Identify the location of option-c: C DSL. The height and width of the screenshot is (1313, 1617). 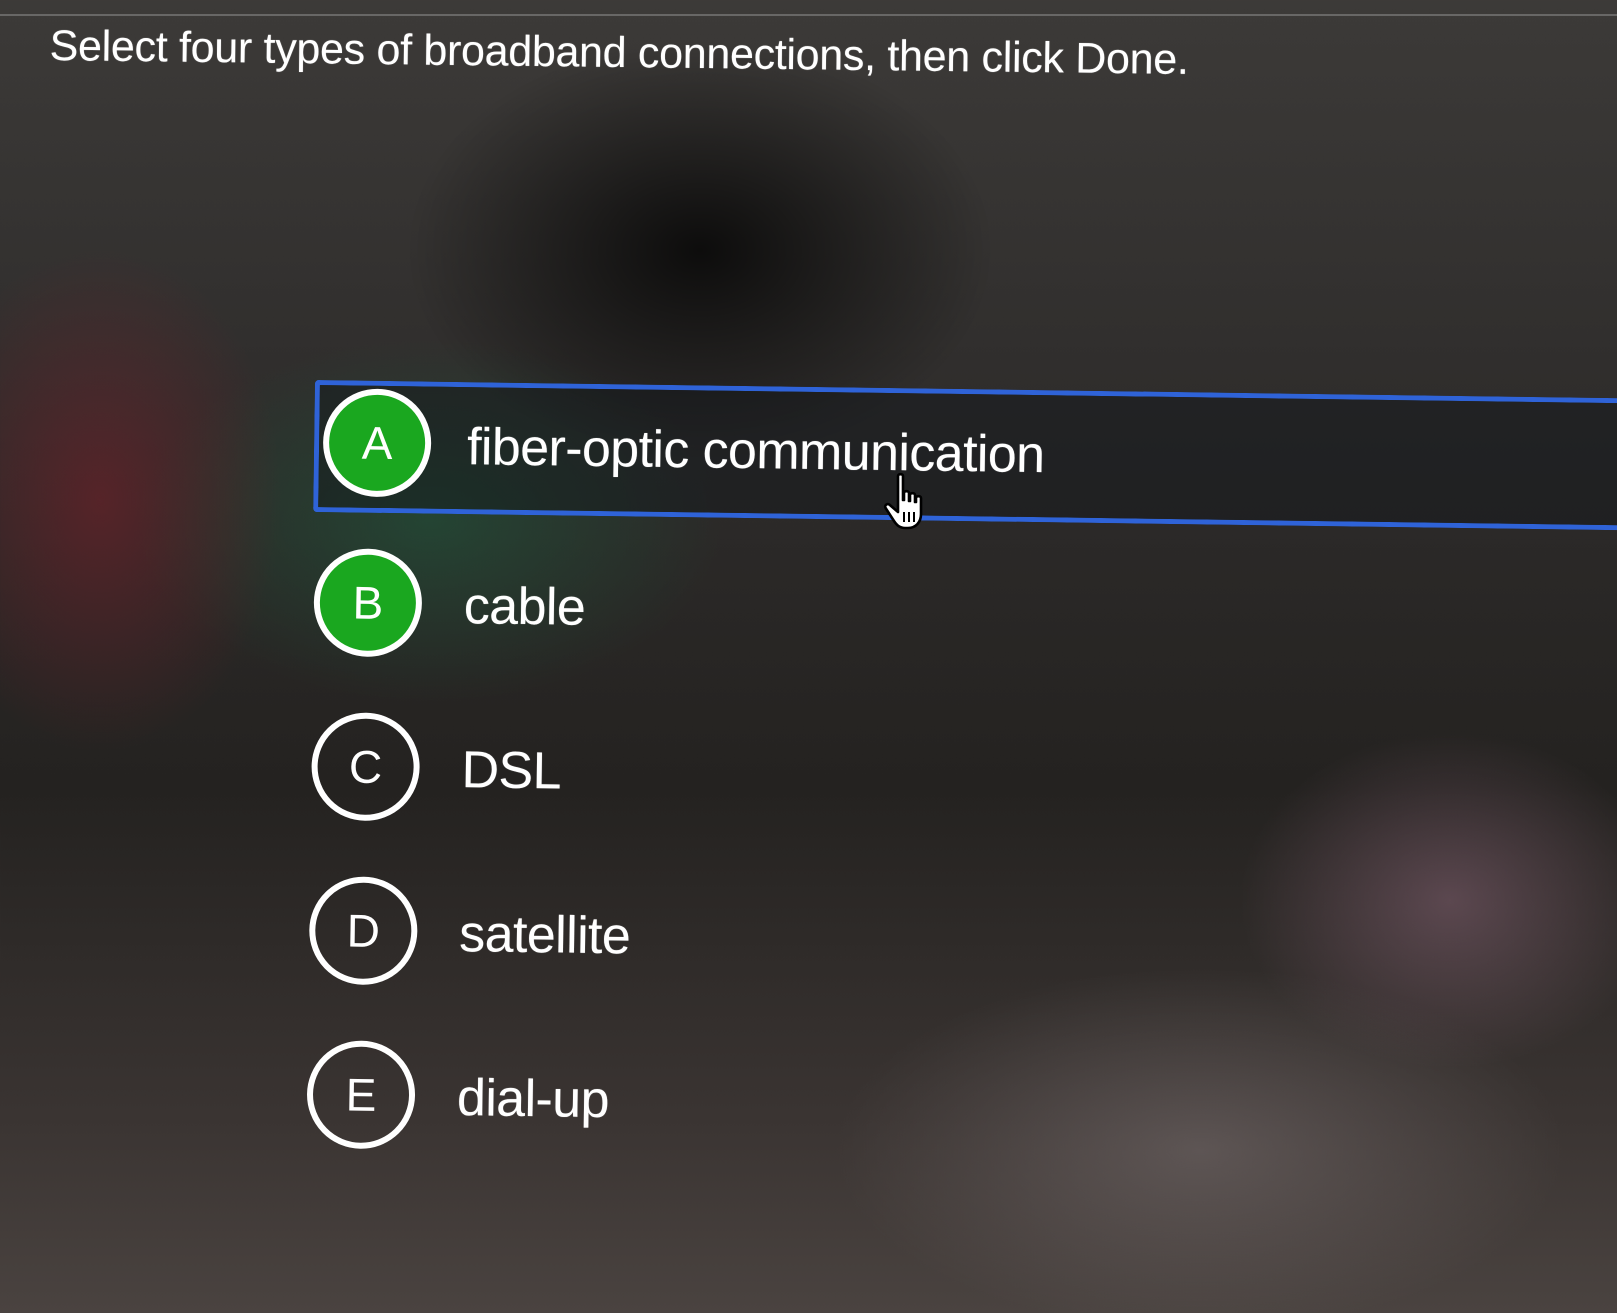
(961, 779).